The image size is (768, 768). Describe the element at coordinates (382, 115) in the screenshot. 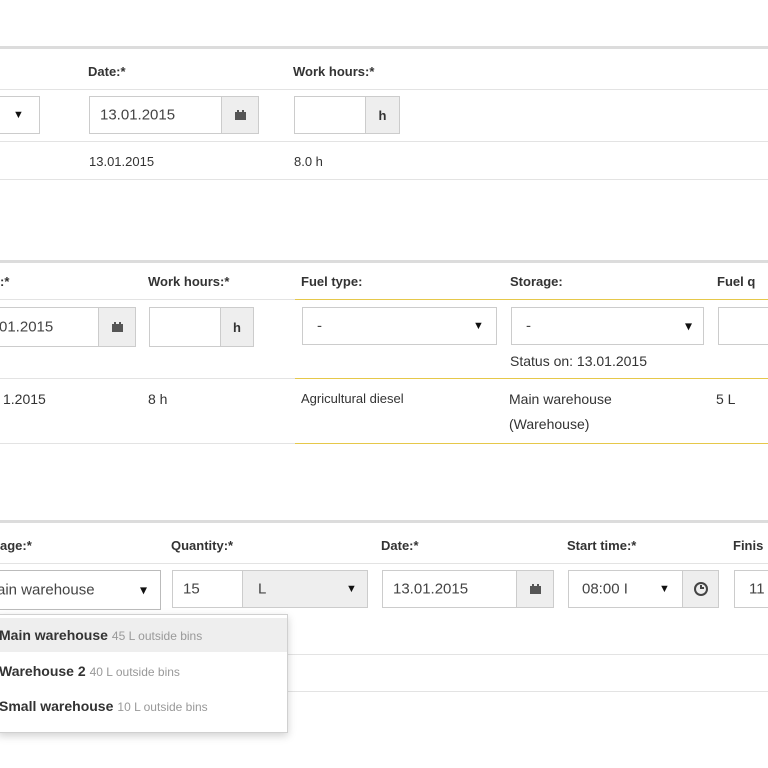

I see `section1-hours-unit: h` at that location.